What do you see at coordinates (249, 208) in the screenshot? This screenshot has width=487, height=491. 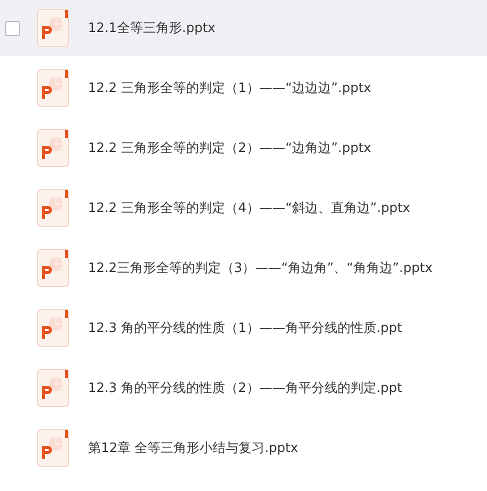 I see `file-name: 12.2 三角形全等的判定（4）——“斜边、直角边”.pptx` at bounding box center [249, 208].